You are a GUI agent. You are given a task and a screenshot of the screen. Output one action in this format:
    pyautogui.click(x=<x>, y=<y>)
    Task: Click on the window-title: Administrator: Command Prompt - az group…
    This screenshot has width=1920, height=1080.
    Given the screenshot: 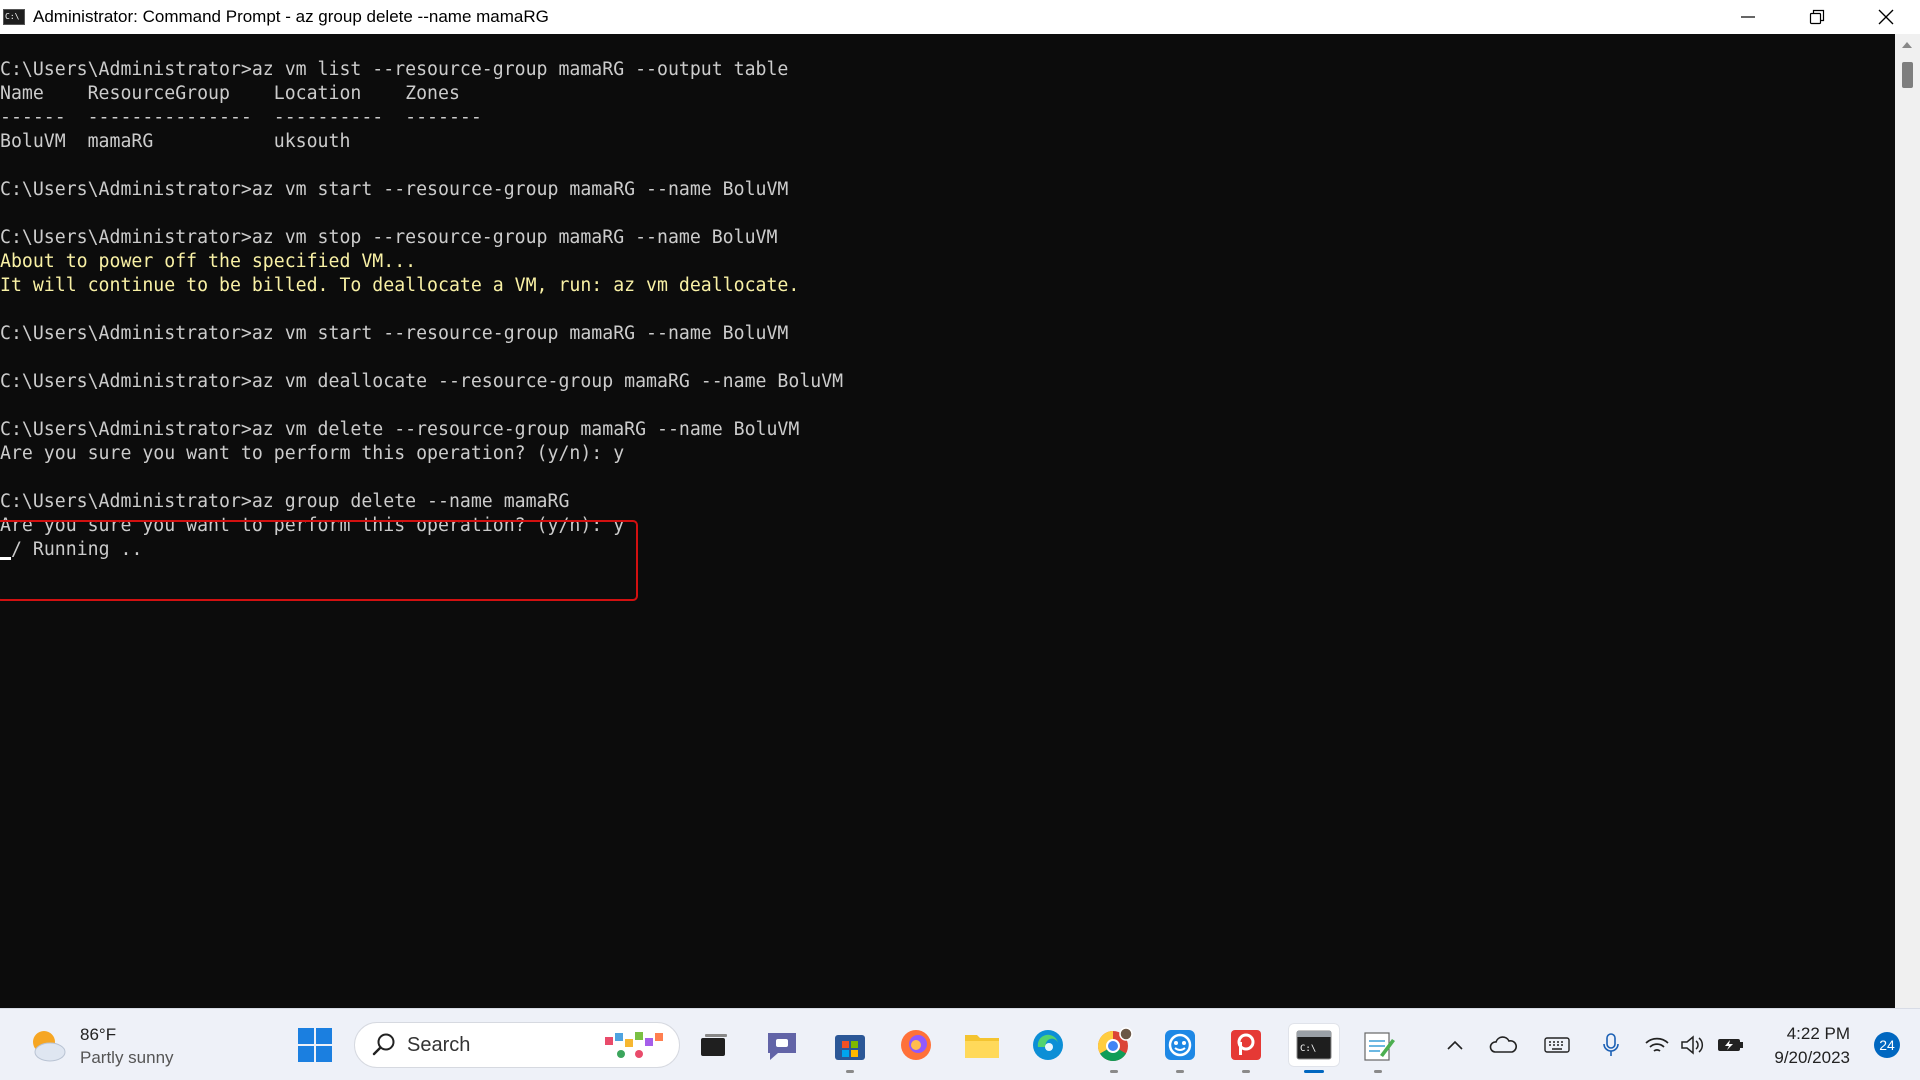 What is the action you would take?
    pyautogui.click(x=291, y=16)
    